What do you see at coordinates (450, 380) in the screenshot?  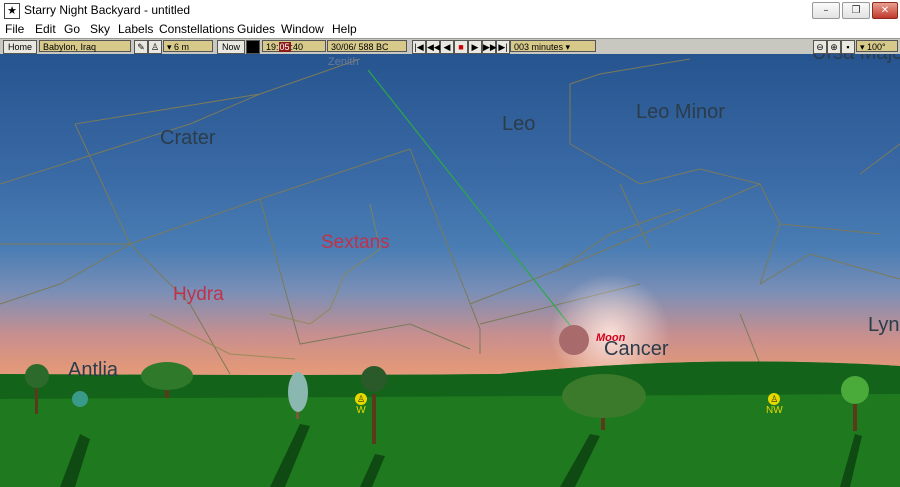 I see `ground-horizon-band` at bounding box center [450, 380].